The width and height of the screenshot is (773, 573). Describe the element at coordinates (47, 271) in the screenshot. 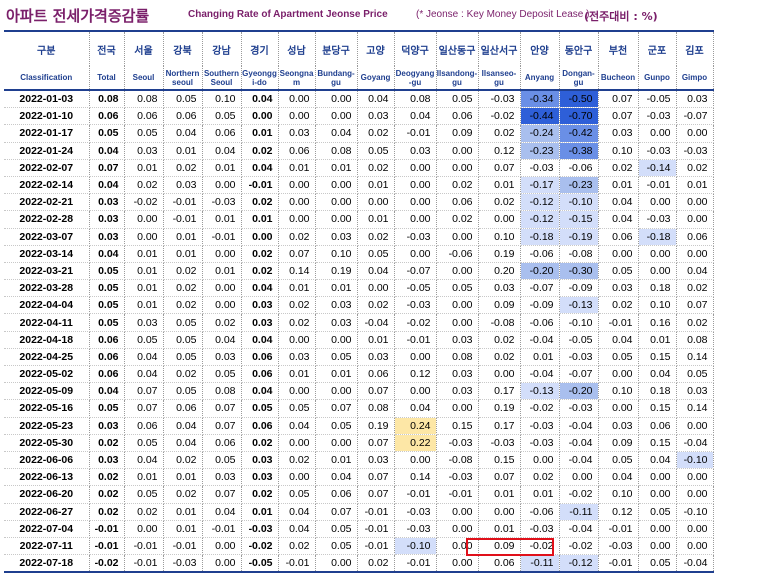

I see `row-date: 2022-03-21` at that location.